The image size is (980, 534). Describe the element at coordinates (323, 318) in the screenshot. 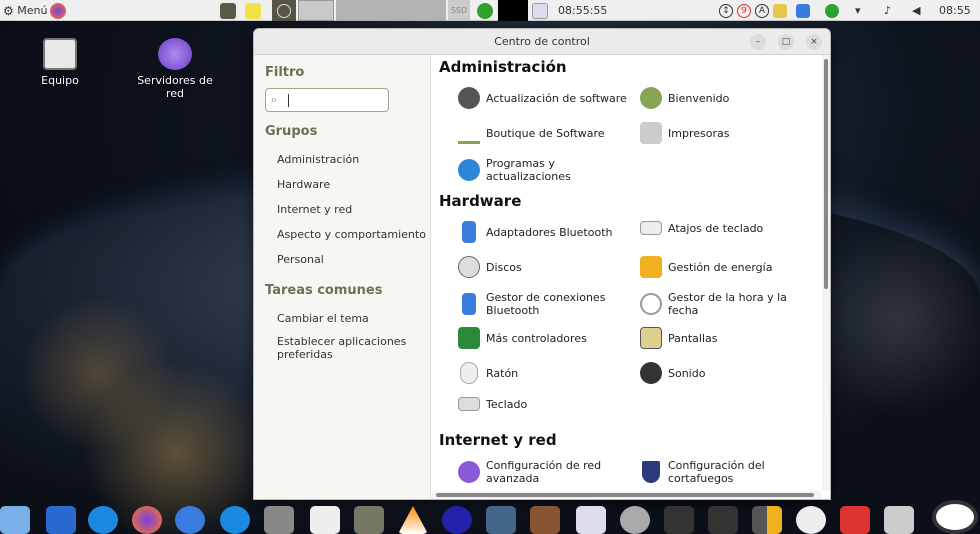

I see `task-change-theme: Cambiar el tema` at that location.